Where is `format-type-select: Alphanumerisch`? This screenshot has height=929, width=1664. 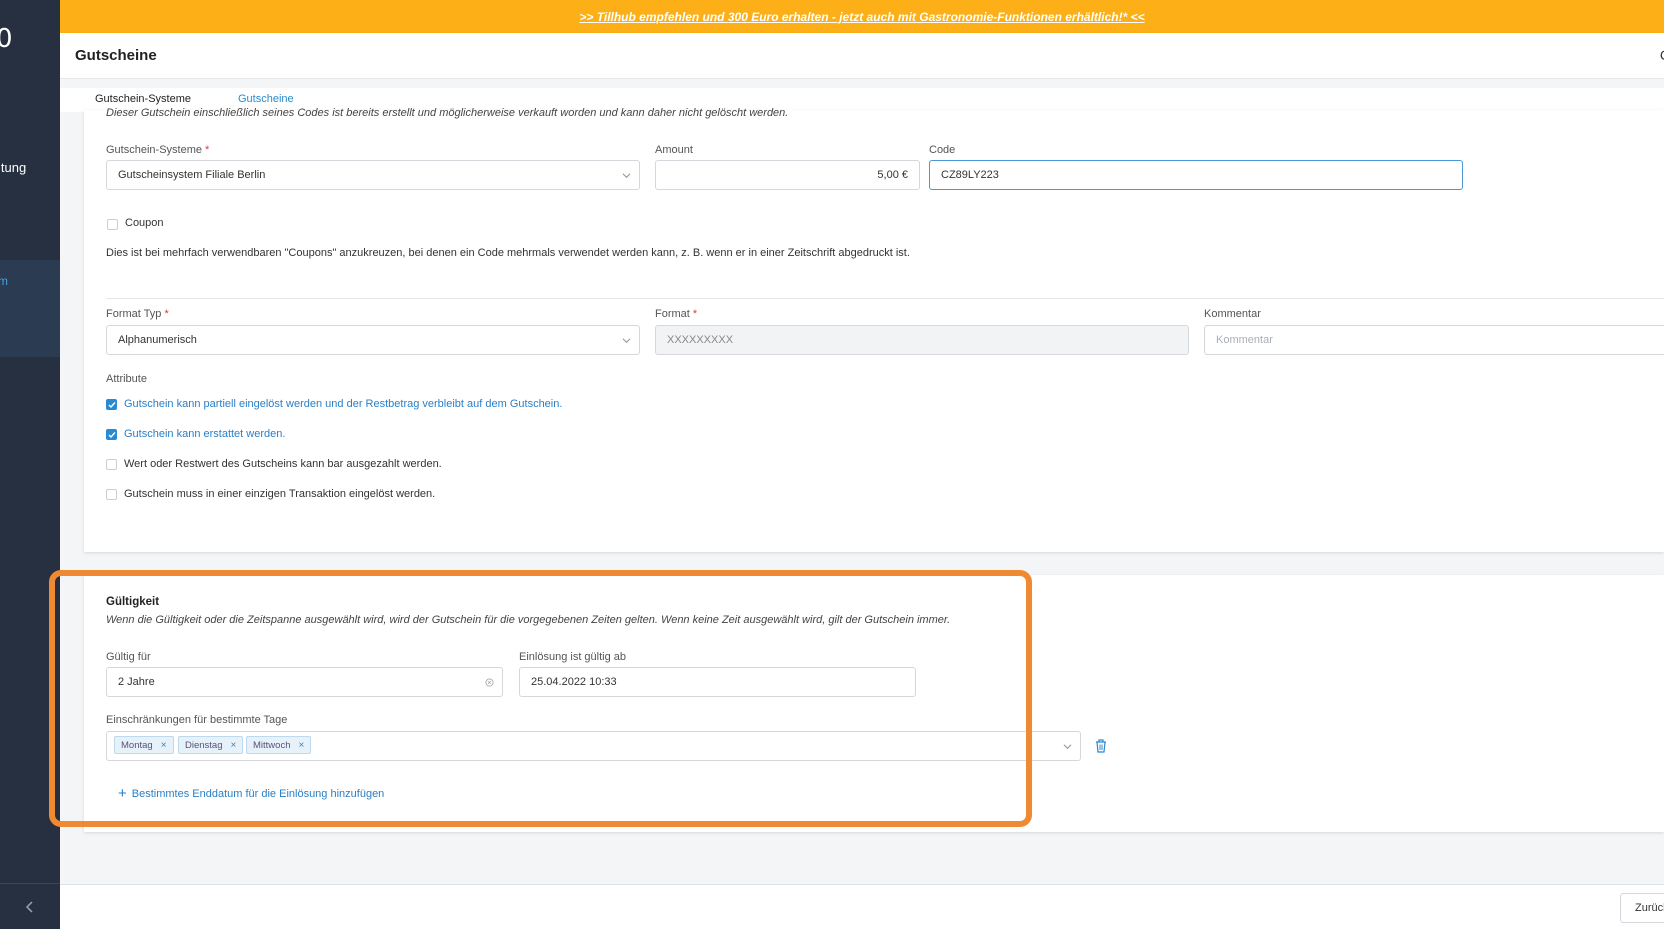 format-type-select: Alphanumerisch is located at coordinates (373, 340).